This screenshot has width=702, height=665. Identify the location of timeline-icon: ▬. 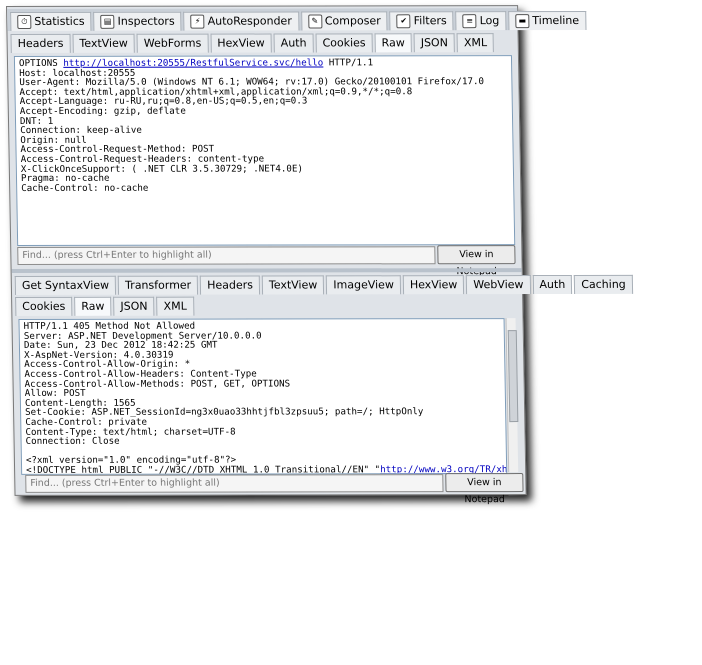
(522, 21).